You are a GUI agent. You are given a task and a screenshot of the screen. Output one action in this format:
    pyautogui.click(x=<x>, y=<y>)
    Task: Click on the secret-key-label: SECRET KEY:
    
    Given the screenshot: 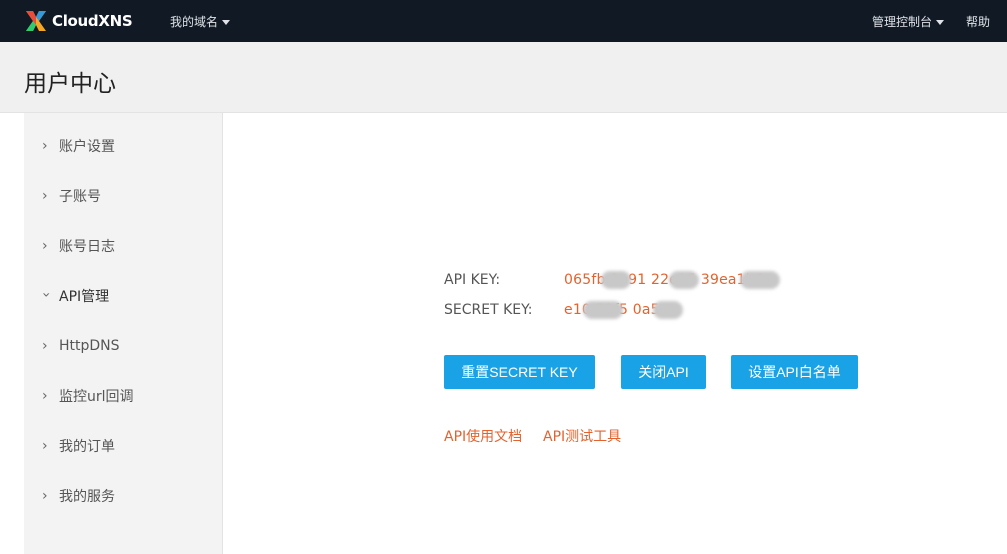 What is the action you would take?
    pyautogui.click(x=488, y=310)
    